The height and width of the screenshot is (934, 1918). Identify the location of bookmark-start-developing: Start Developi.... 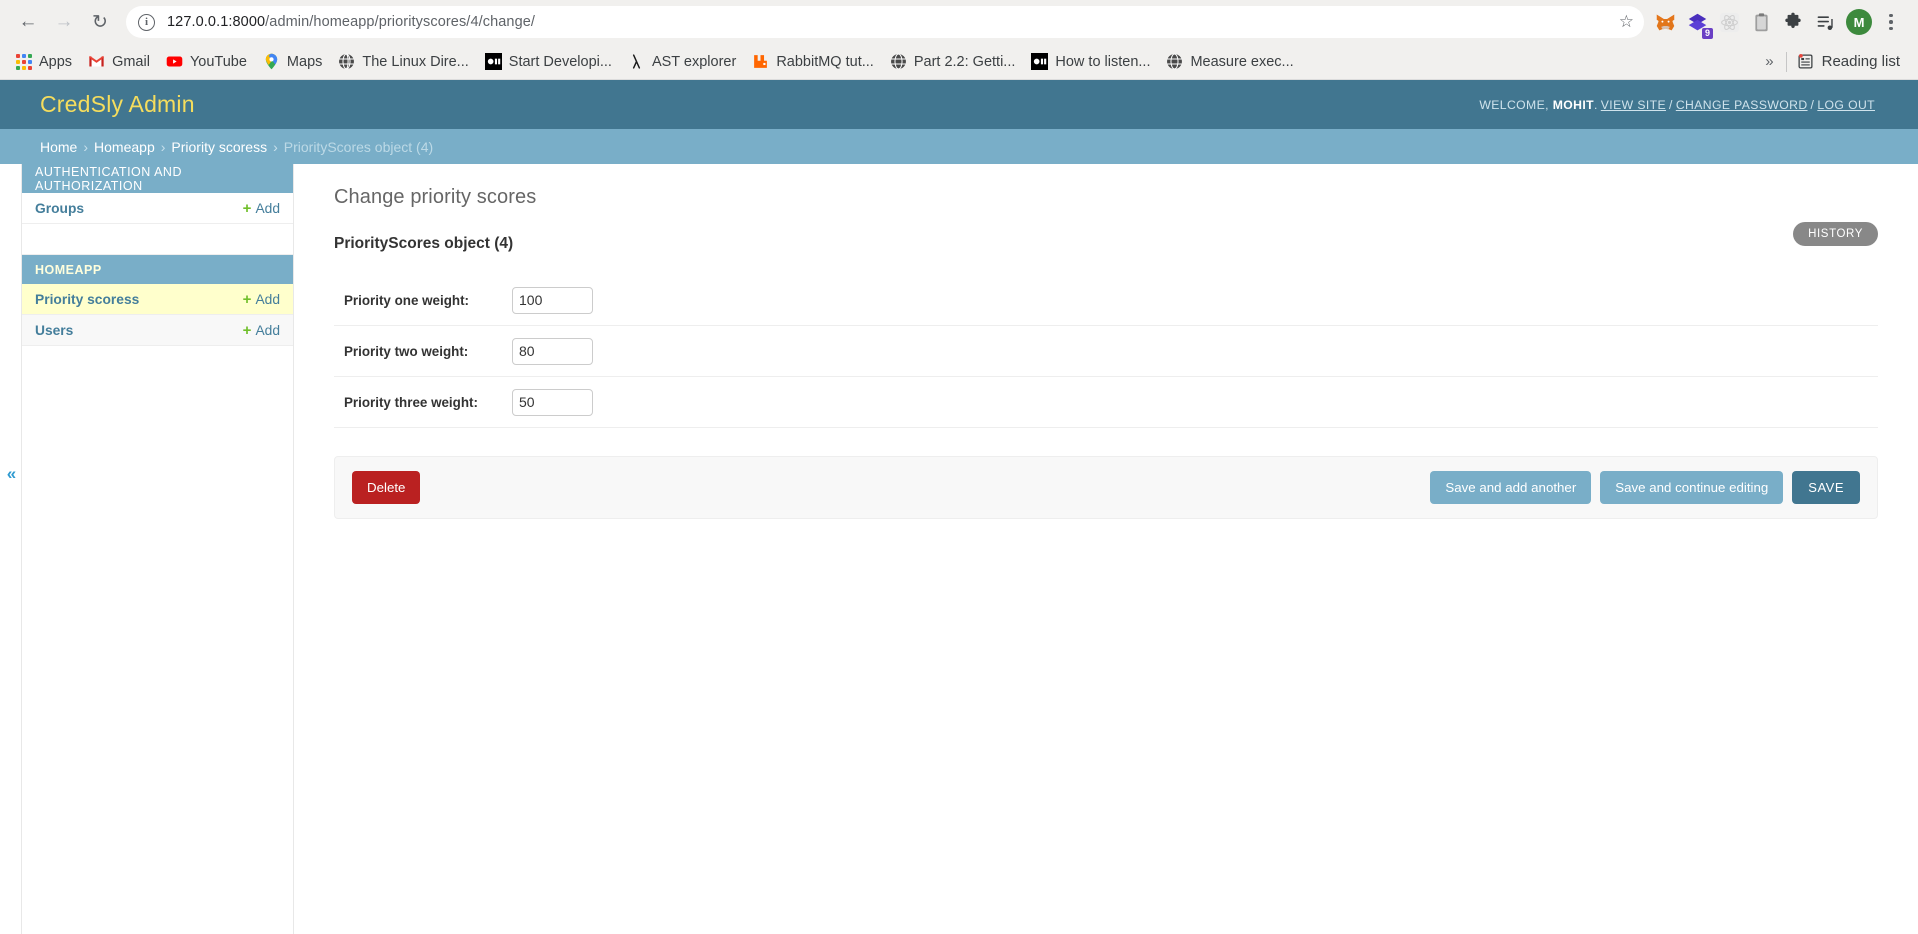
(548, 61).